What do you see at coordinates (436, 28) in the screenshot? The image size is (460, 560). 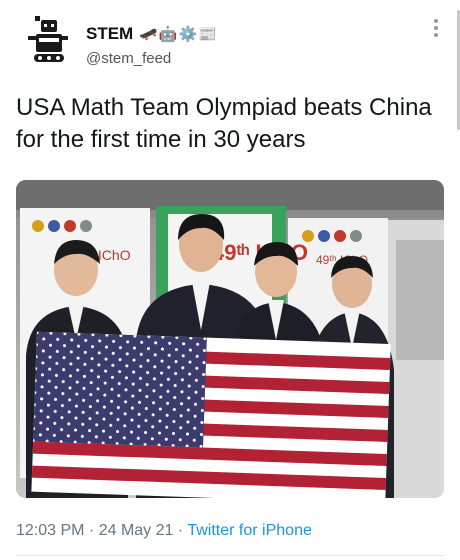 I see `more-options-icon` at bounding box center [436, 28].